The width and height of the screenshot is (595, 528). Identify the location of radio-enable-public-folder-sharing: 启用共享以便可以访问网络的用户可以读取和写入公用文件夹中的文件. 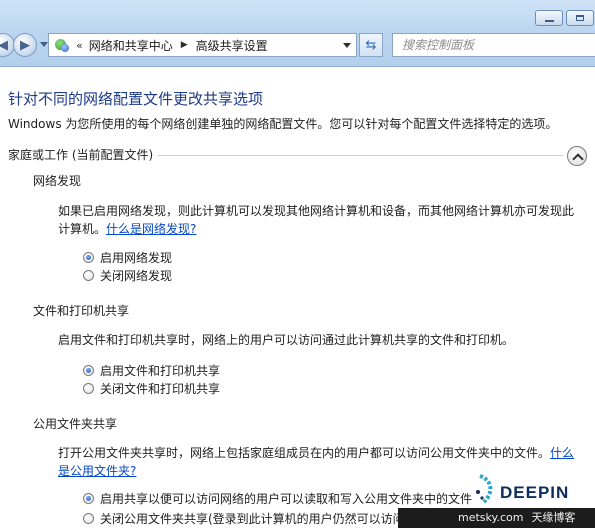
(277, 498).